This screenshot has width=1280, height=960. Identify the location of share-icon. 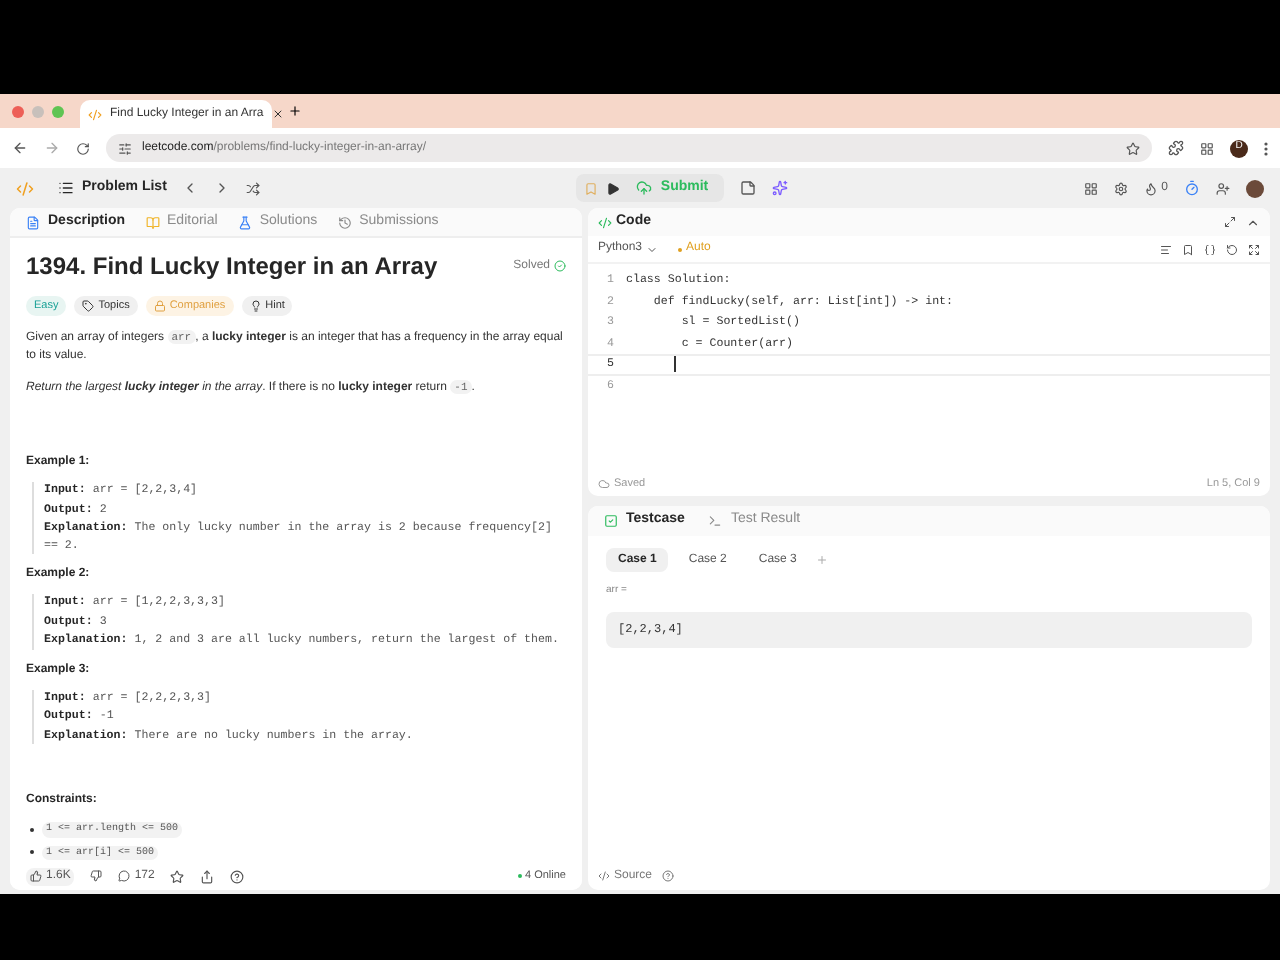
(207, 876).